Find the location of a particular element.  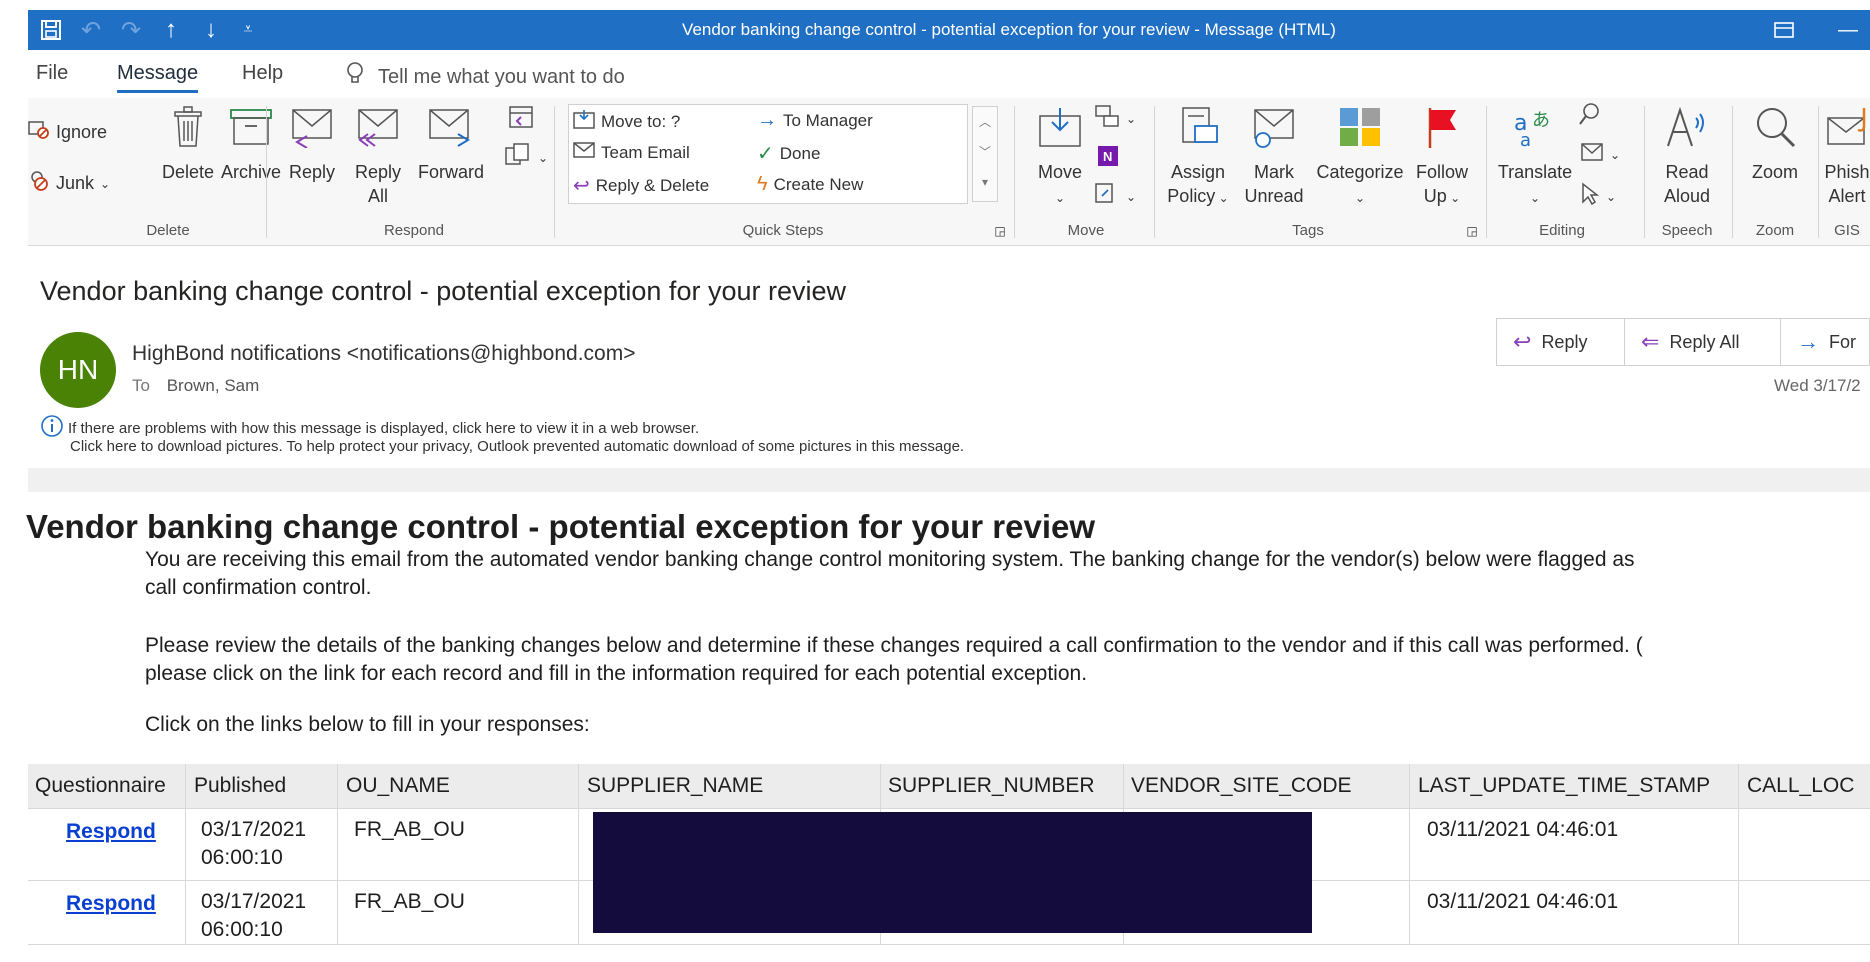

header-reply-all-button: ⇐ Reply All is located at coordinates (1703, 342).